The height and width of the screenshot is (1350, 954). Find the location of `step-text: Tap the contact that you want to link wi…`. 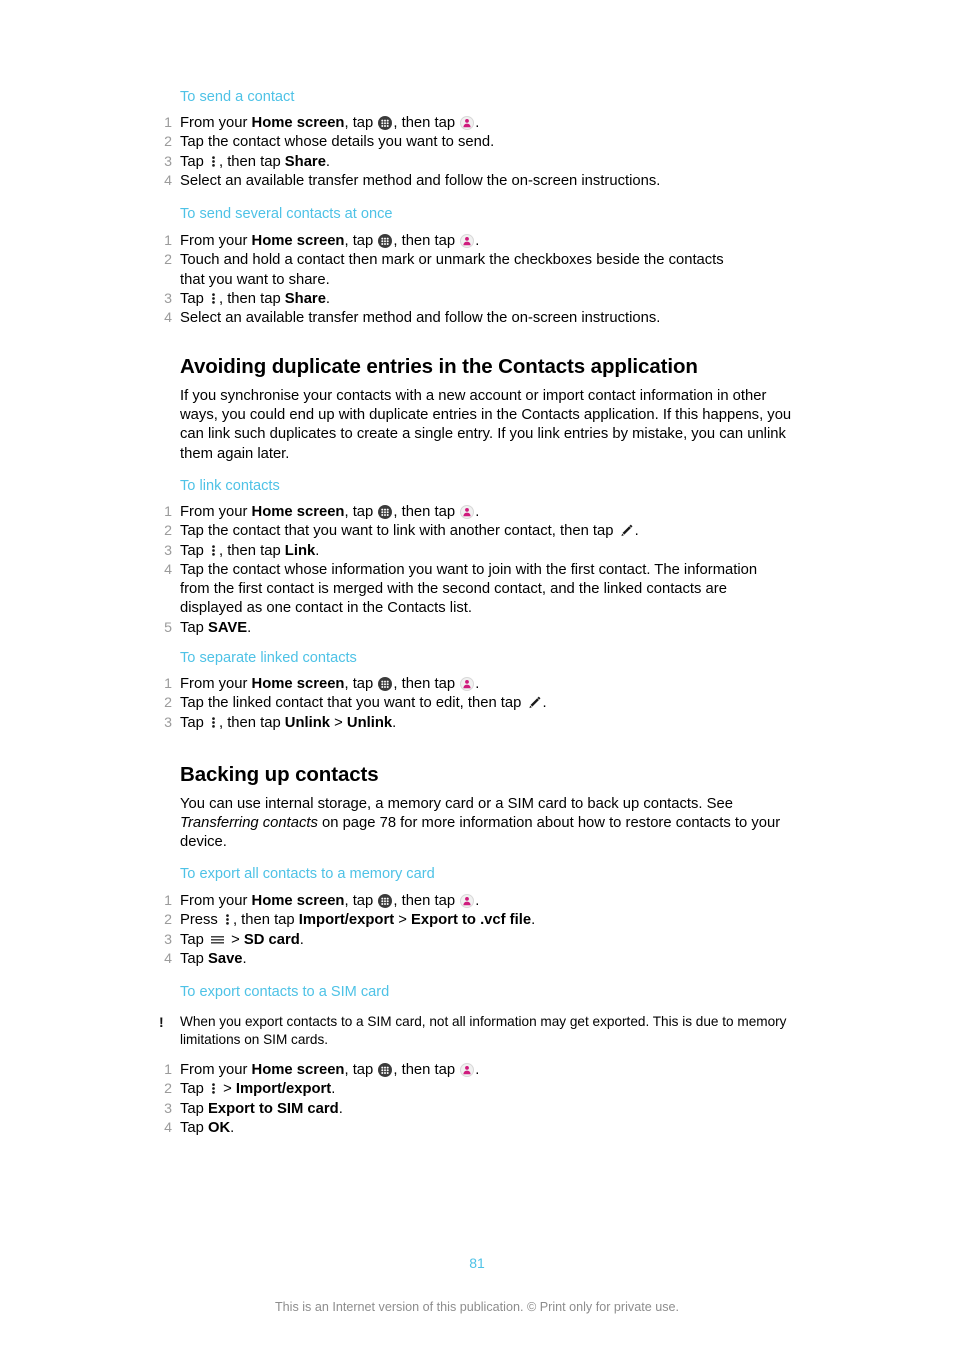

step-text: Tap the contact that you want to link wi… is located at coordinates (399, 531).